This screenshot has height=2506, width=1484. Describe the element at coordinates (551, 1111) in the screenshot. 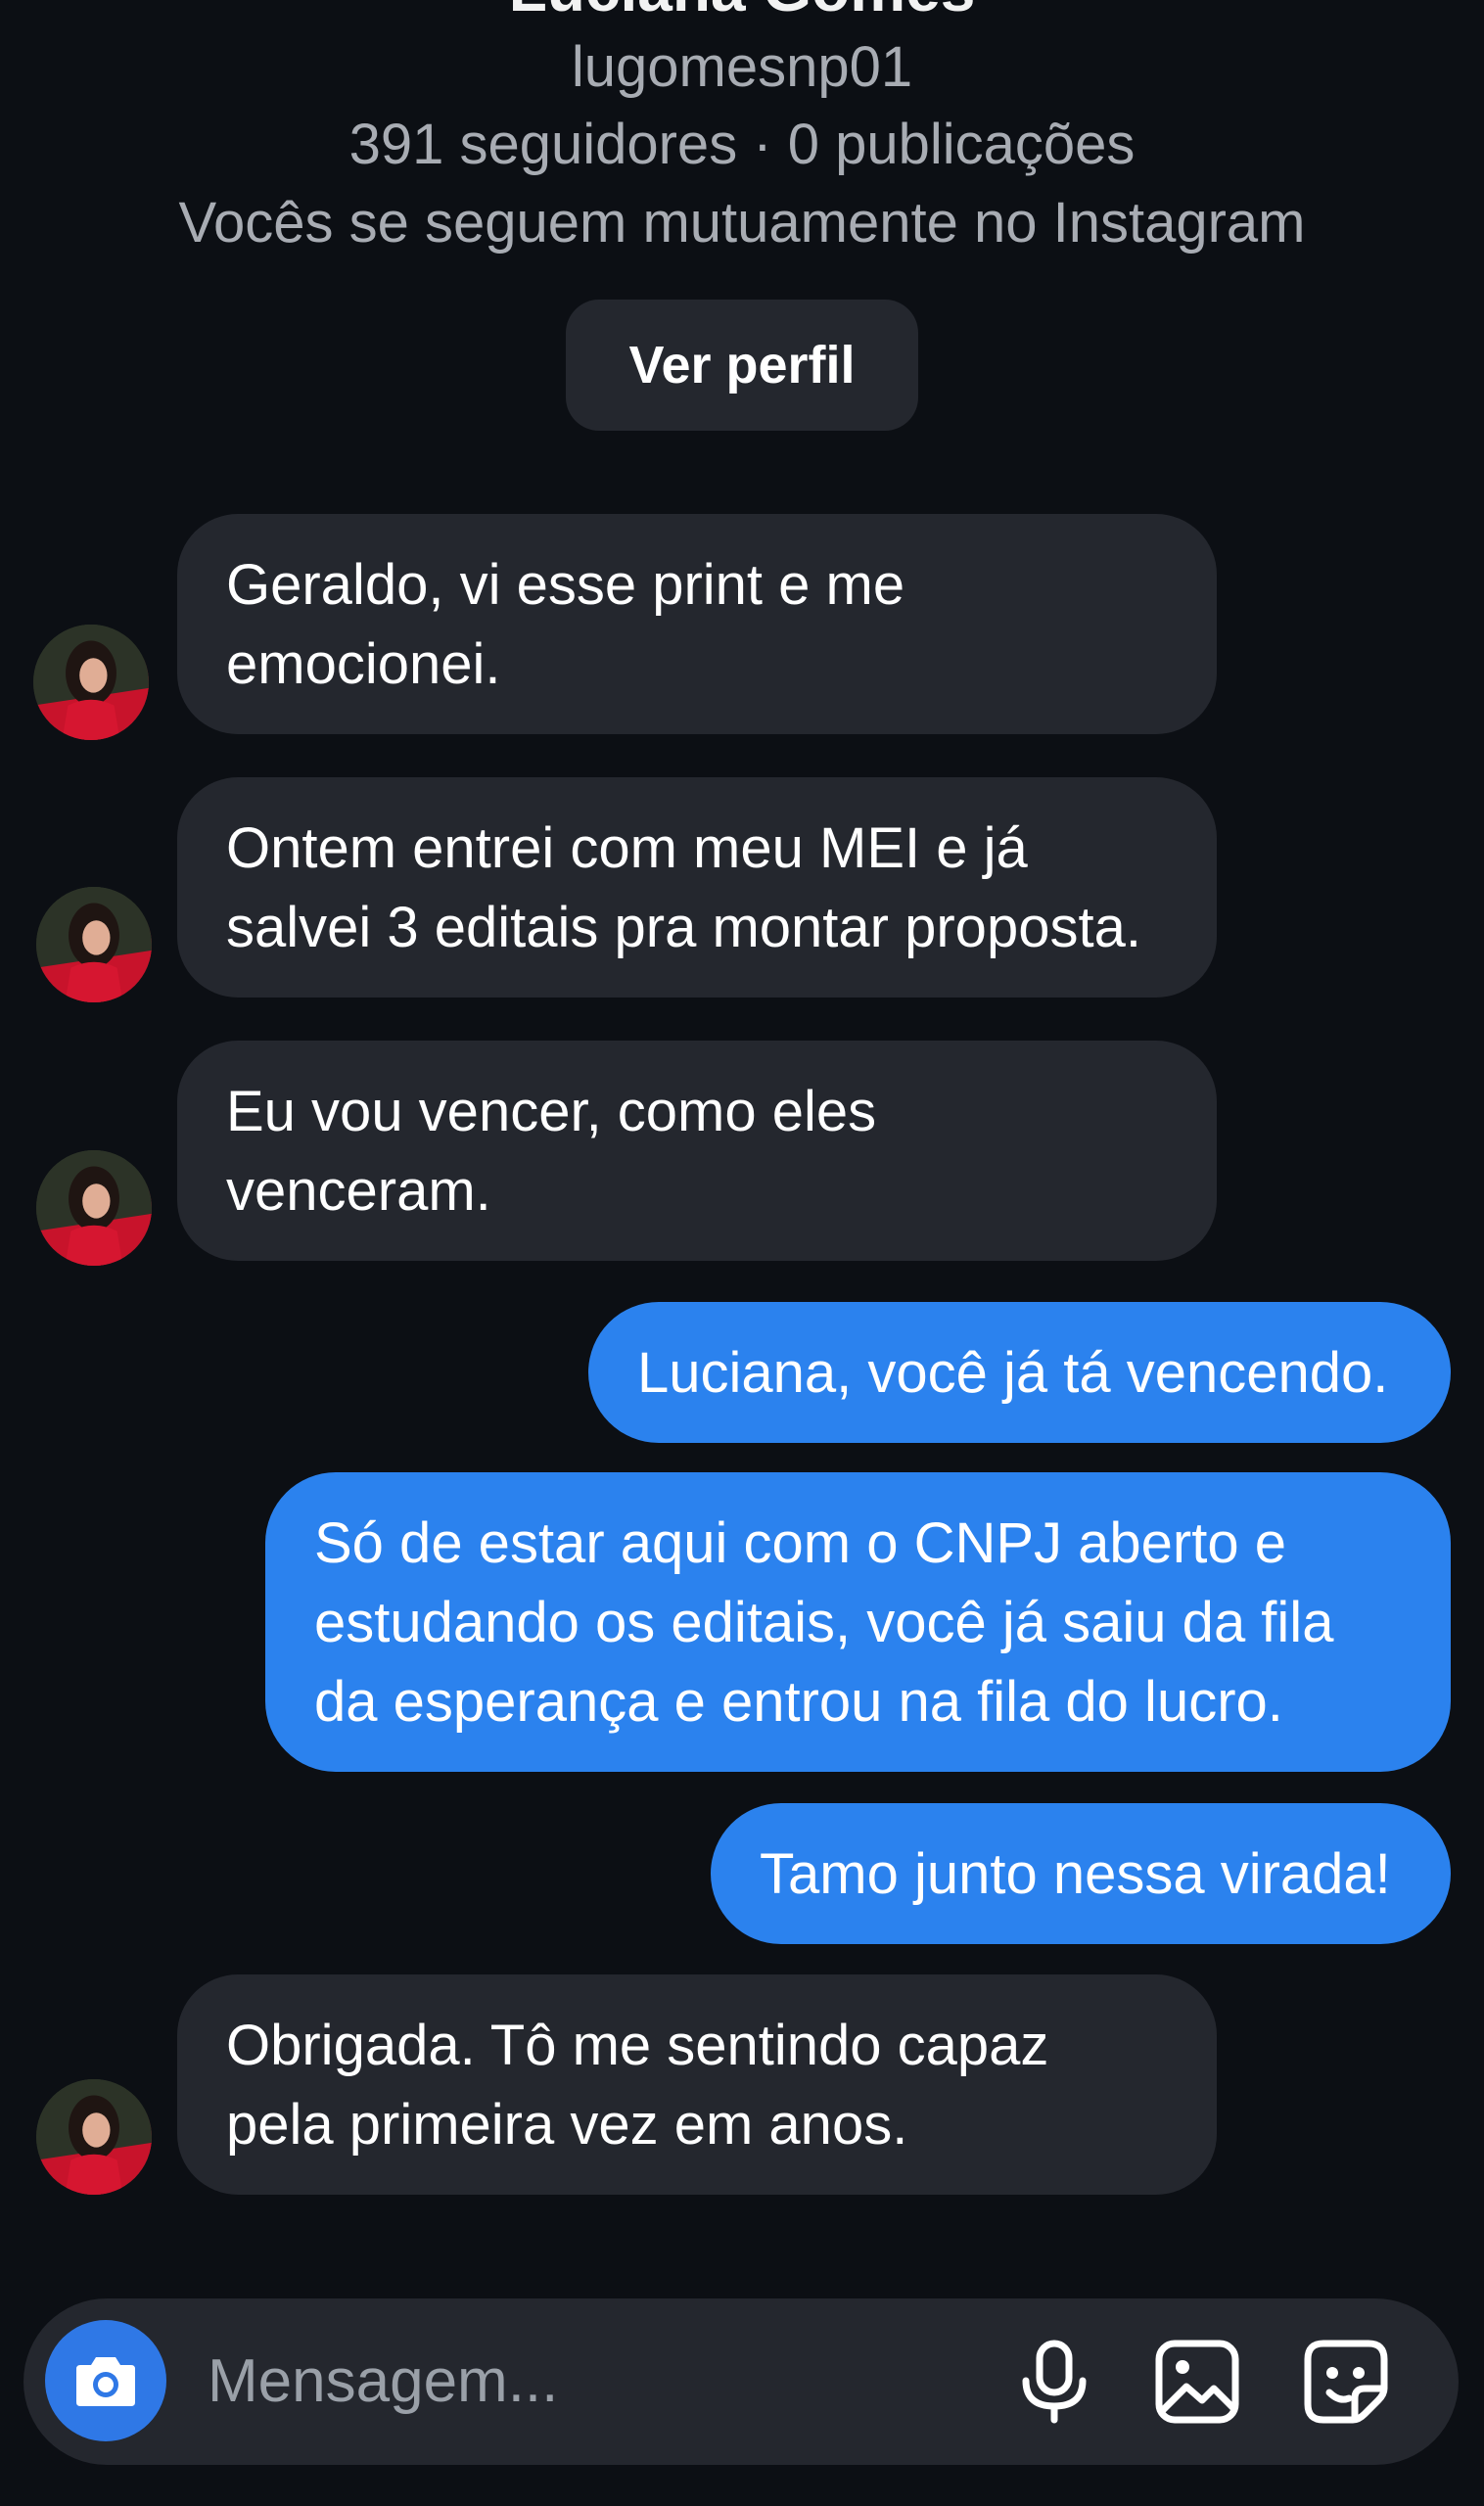

I see `message-line: Eu vou vencer, como eles` at that location.